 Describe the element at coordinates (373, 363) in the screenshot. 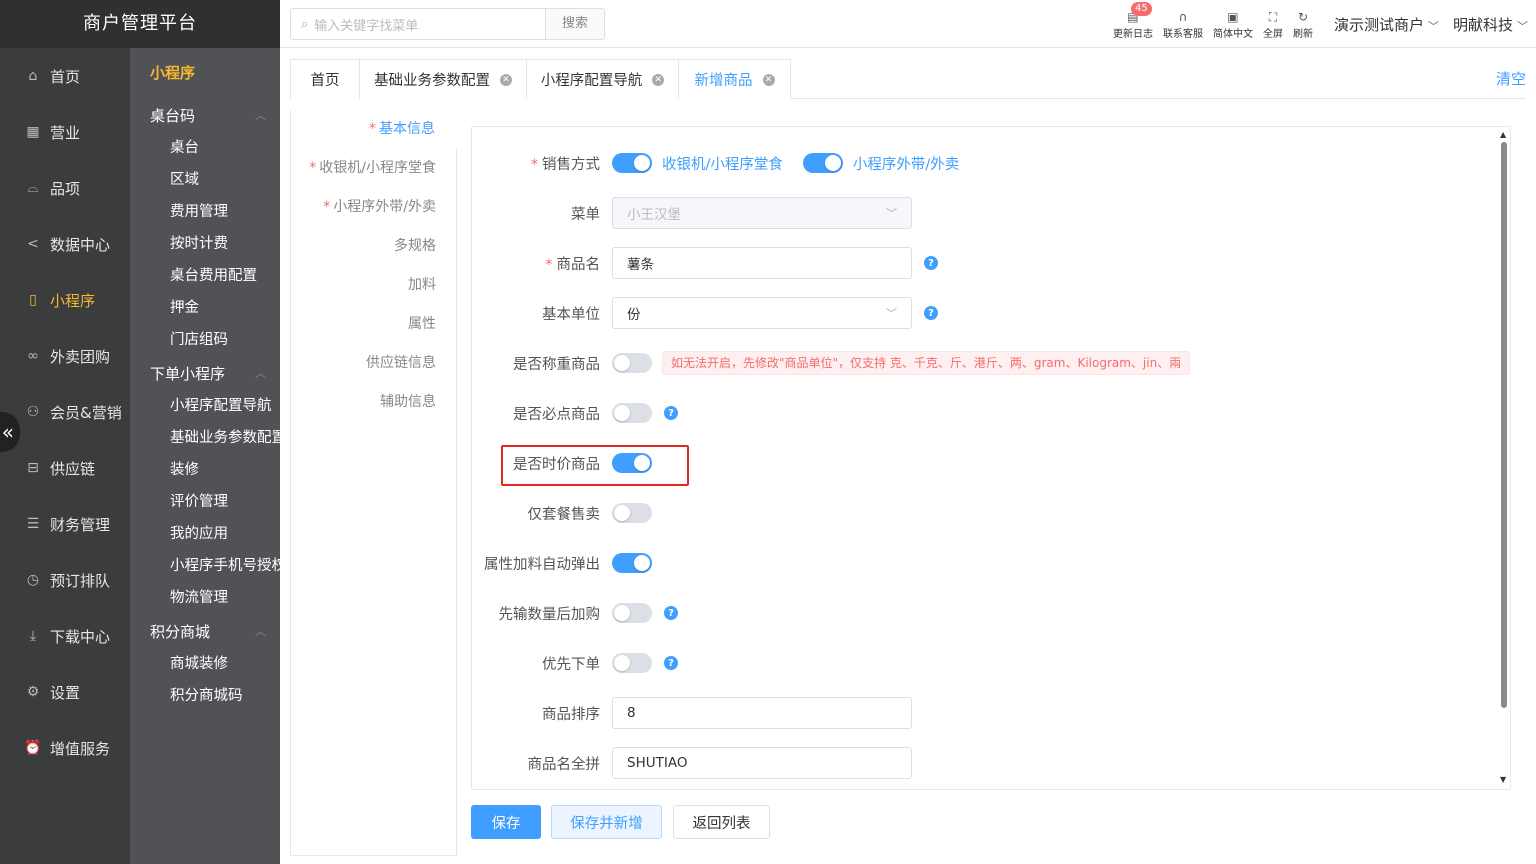

I see `section-nav-item: 供应链信息` at that location.